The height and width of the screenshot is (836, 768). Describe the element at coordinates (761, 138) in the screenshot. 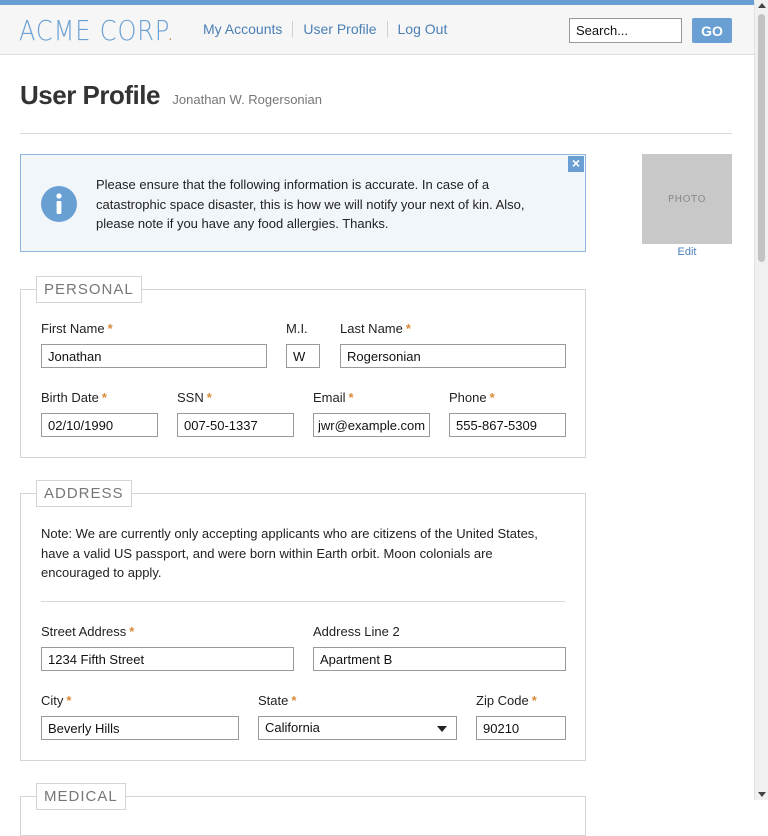

I see `scrollbar-thumb` at that location.